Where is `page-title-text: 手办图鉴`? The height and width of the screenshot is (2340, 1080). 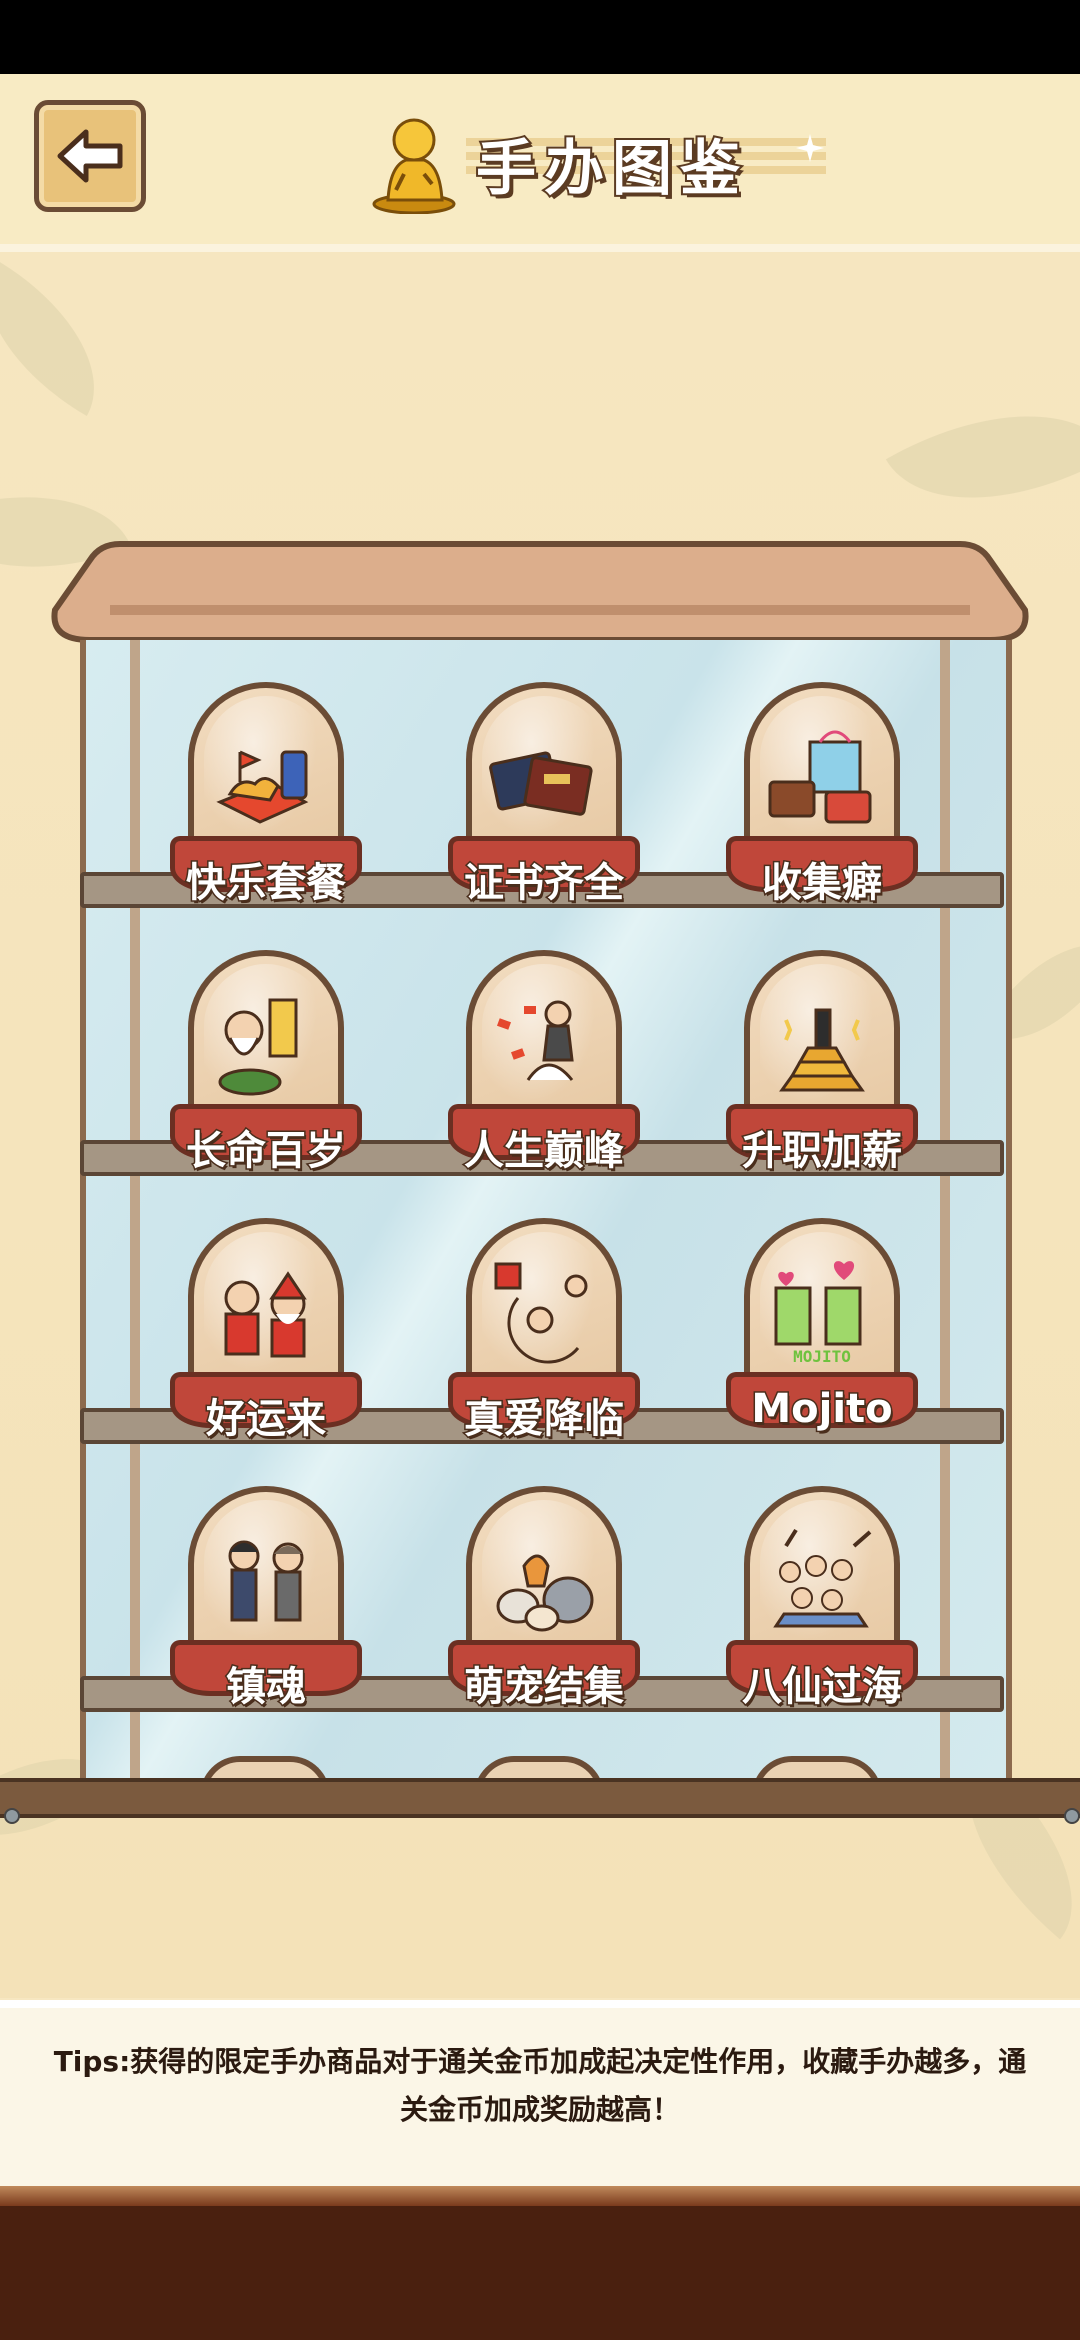
page-title-text: 手办图鉴 is located at coordinates (611, 169).